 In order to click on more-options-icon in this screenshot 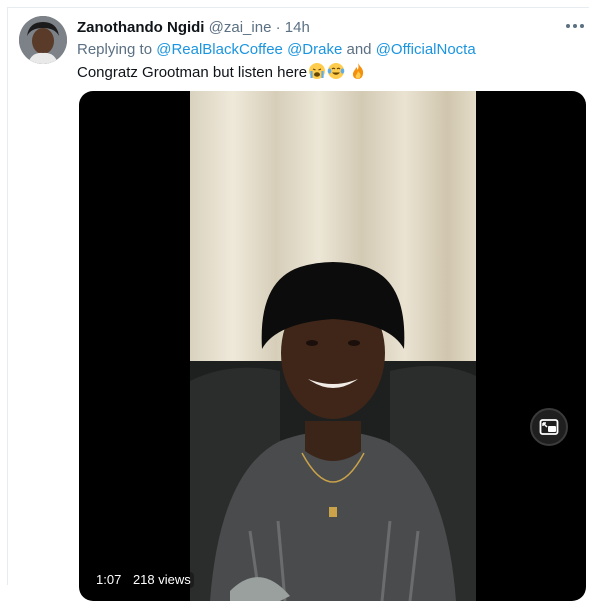, I will do `click(575, 26)`.